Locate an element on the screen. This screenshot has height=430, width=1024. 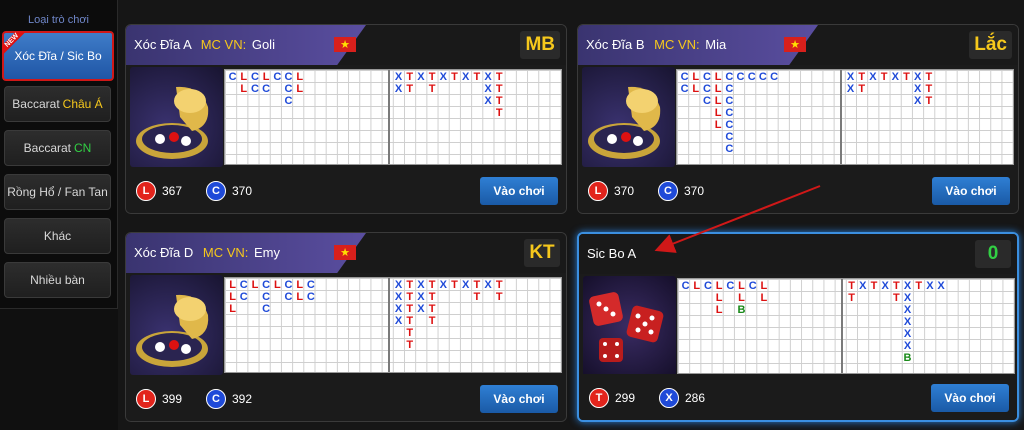
road-column: TTT is located at coordinates (928, 89).